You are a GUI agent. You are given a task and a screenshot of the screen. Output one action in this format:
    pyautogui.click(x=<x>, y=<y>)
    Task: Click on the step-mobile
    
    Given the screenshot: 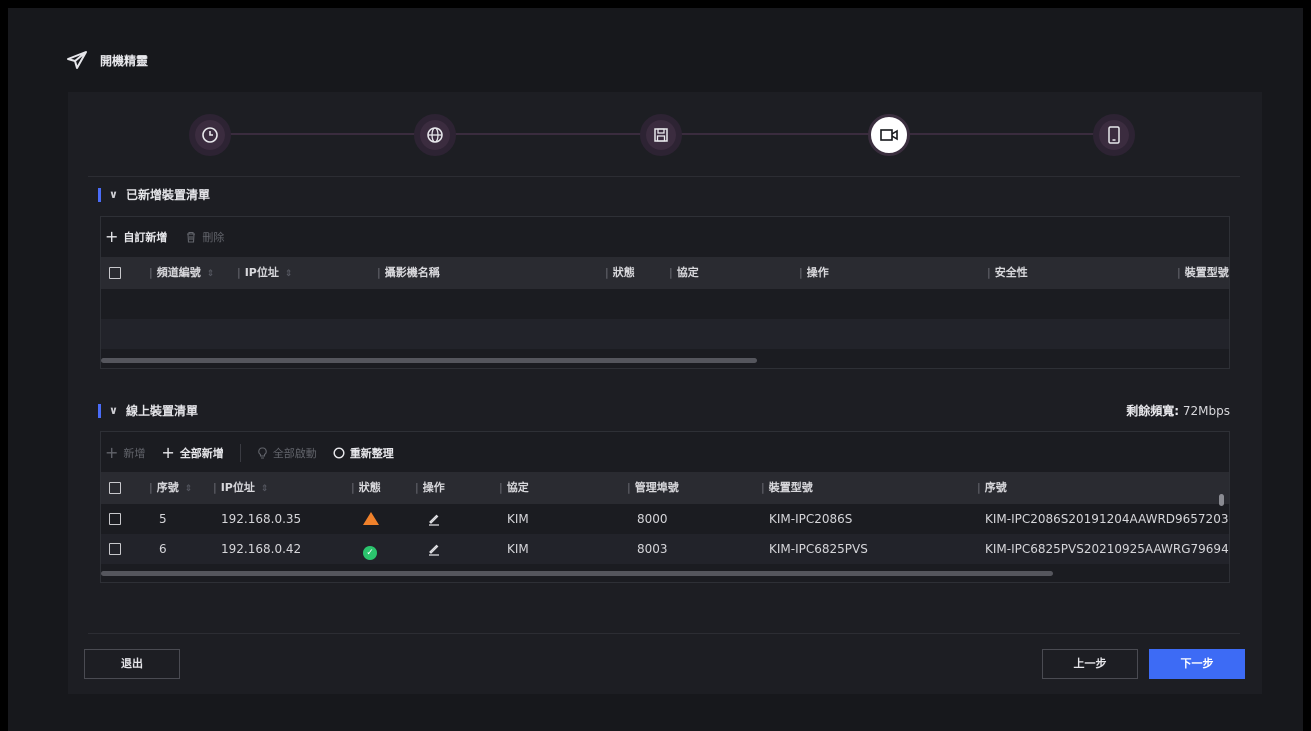 What is the action you would take?
    pyautogui.click(x=1114, y=135)
    